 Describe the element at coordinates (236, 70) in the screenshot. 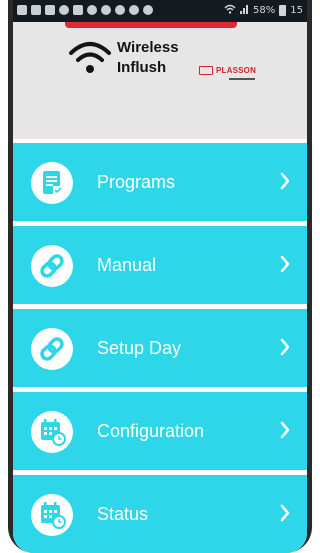

I see `partner-logo-text: PLASSON` at that location.